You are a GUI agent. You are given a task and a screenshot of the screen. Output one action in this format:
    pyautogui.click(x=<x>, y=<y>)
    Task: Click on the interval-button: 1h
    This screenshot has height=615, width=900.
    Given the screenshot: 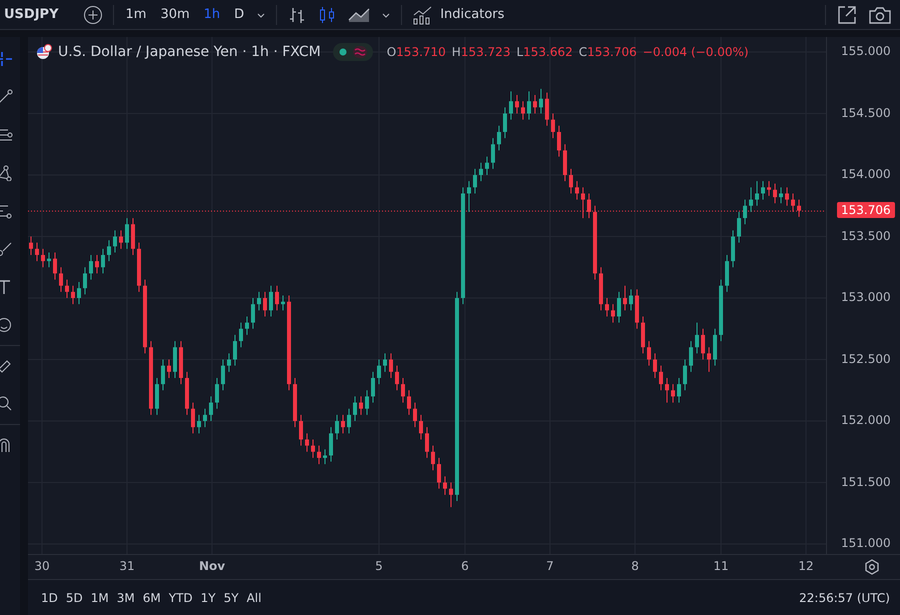 What is the action you would take?
    pyautogui.click(x=212, y=14)
    